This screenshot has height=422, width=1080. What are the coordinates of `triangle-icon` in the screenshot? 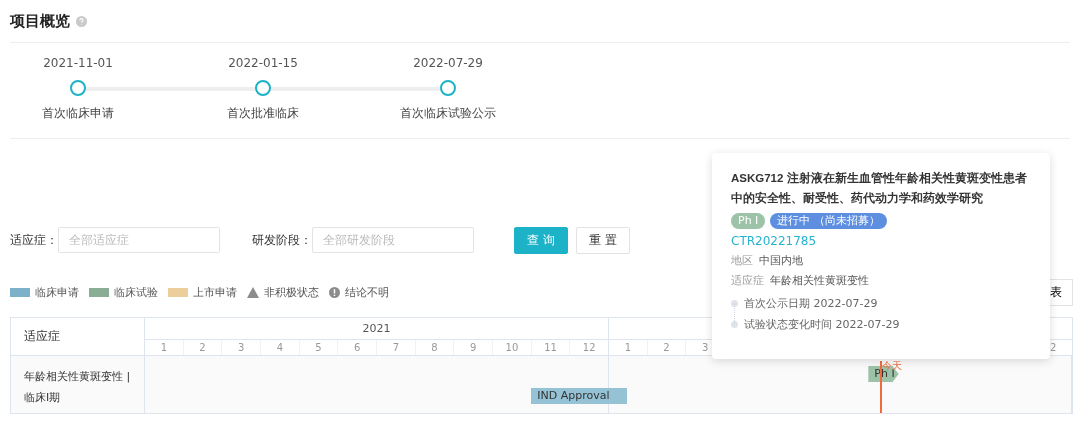 It's located at (253, 292).